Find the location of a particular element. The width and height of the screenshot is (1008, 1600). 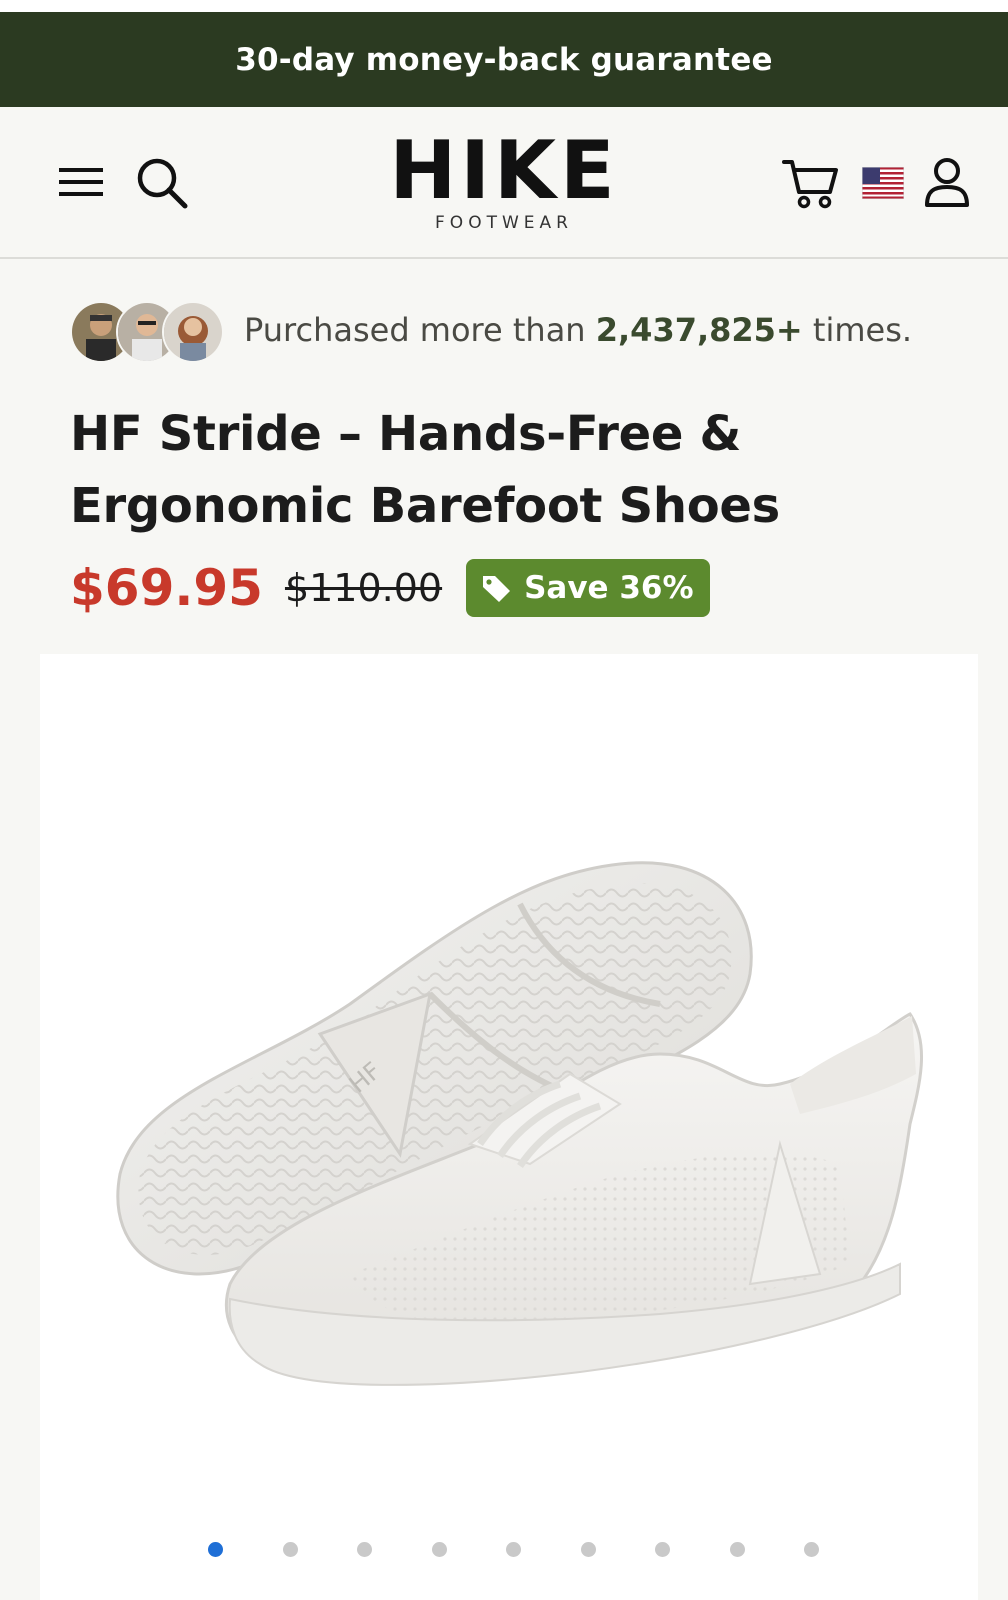

purchase-prefix: Purchased more than is located at coordinates (415, 330).